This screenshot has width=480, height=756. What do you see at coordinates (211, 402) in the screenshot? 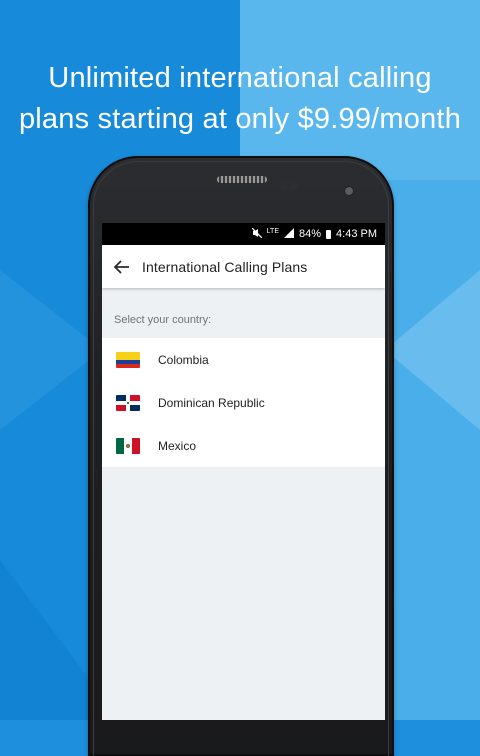
I see `country-name: Dominican Republic` at bounding box center [211, 402].